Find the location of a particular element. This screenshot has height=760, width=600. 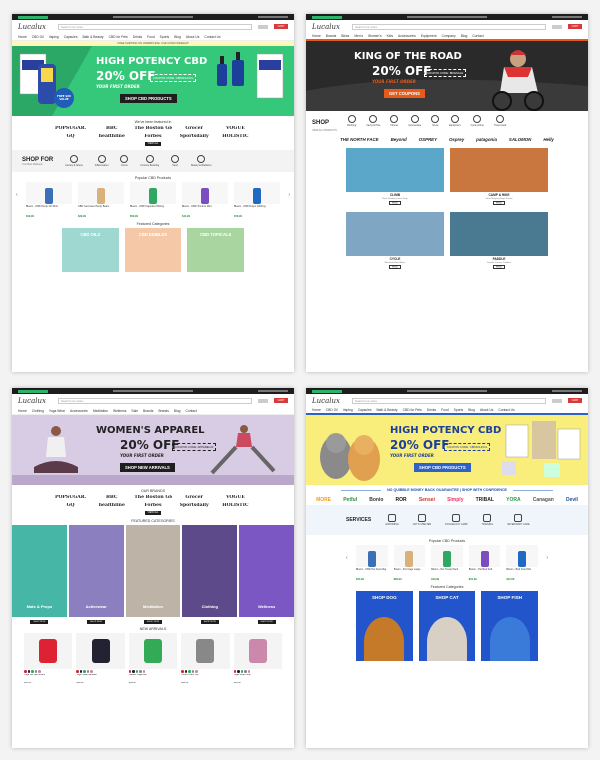

category-tile: CBD OILS is located at coordinates (90, 250).